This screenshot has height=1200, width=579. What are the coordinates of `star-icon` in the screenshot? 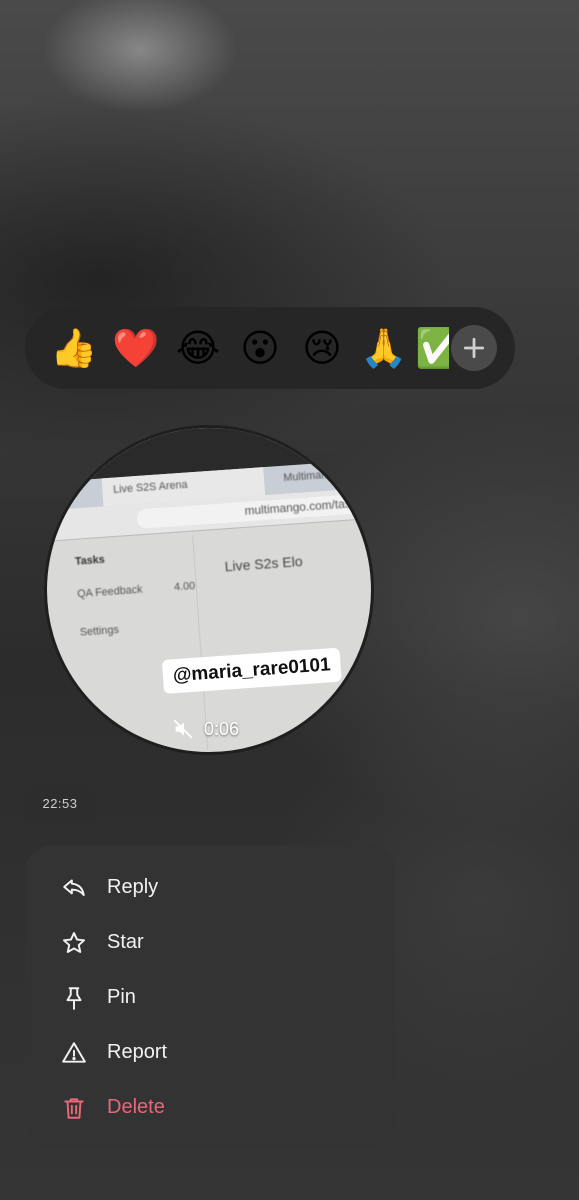 It's located at (74, 942).